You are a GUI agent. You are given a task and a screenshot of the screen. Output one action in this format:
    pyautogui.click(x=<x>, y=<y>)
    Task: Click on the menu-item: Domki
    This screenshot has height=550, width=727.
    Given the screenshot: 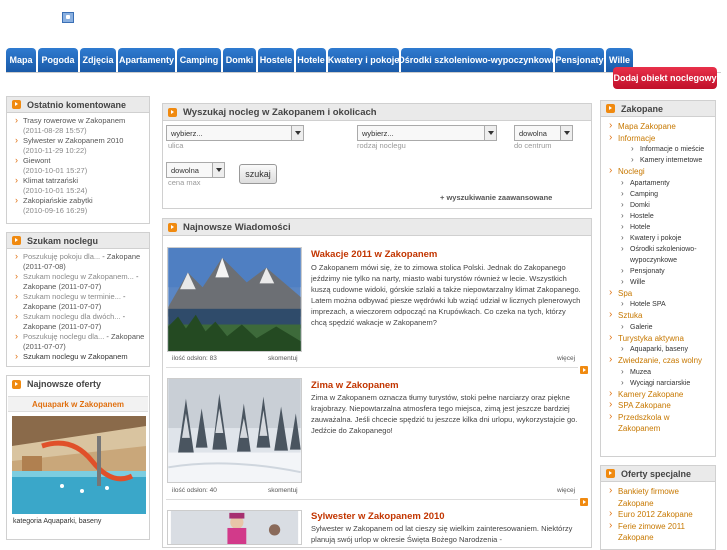 What is the action you would take?
    pyautogui.click(x=667, y=205)
    